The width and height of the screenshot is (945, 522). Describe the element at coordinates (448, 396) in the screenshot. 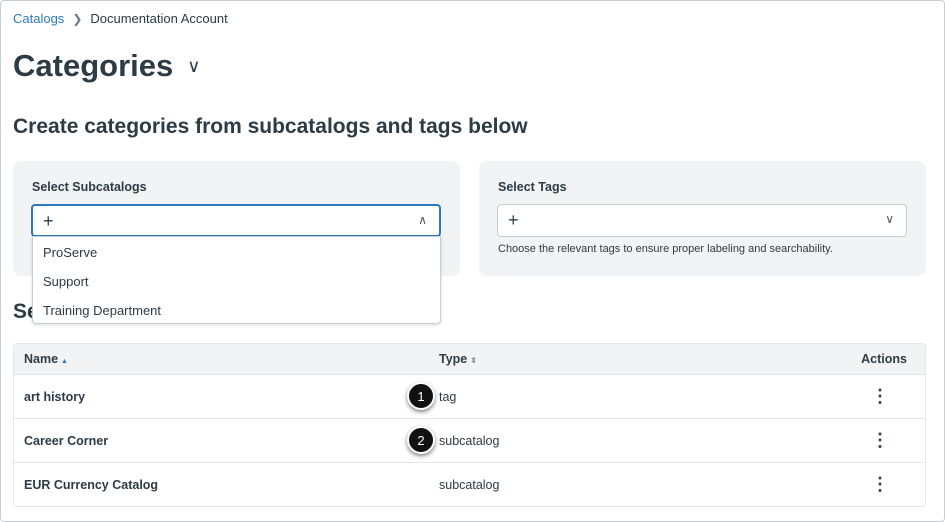

I see `row-type: tag` at that location.